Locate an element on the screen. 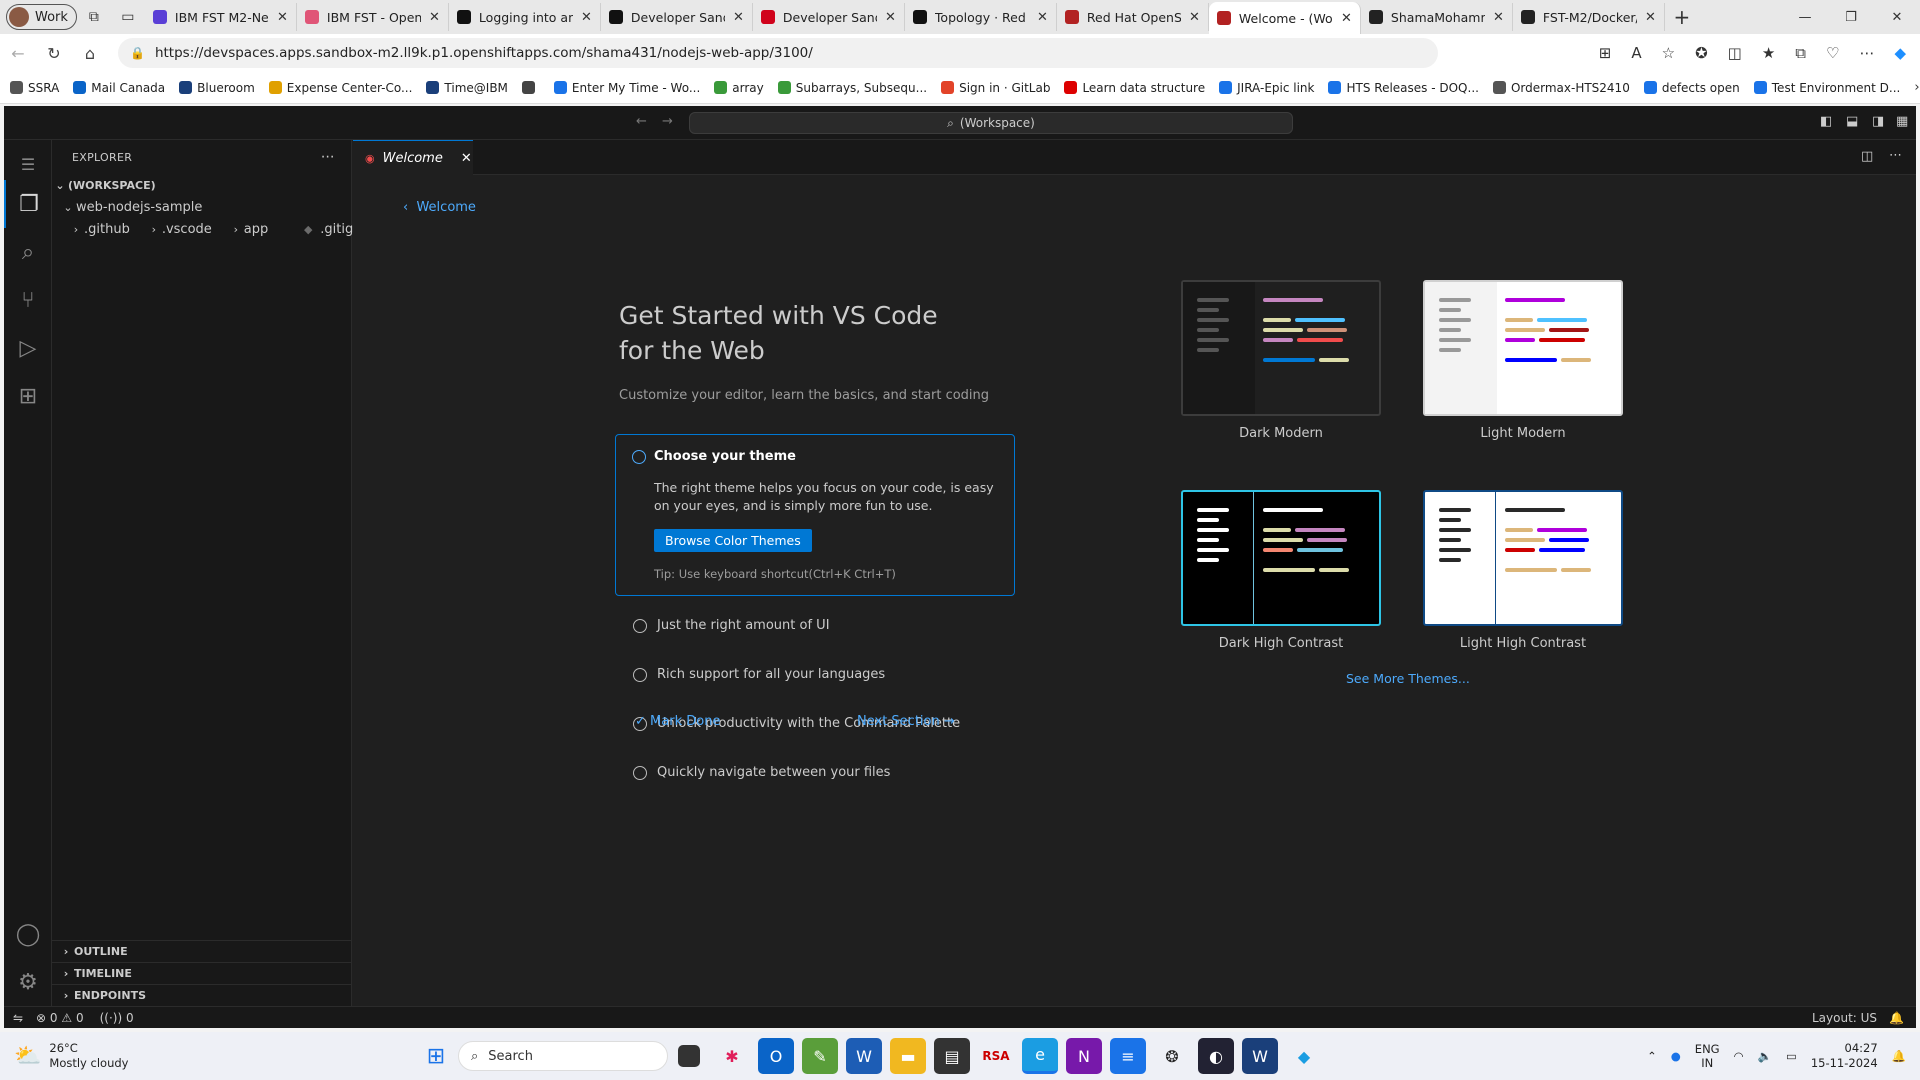 The width and height of the screenshot is (1920, 1080). task-view-icon is located at coordinates (689, 1056).